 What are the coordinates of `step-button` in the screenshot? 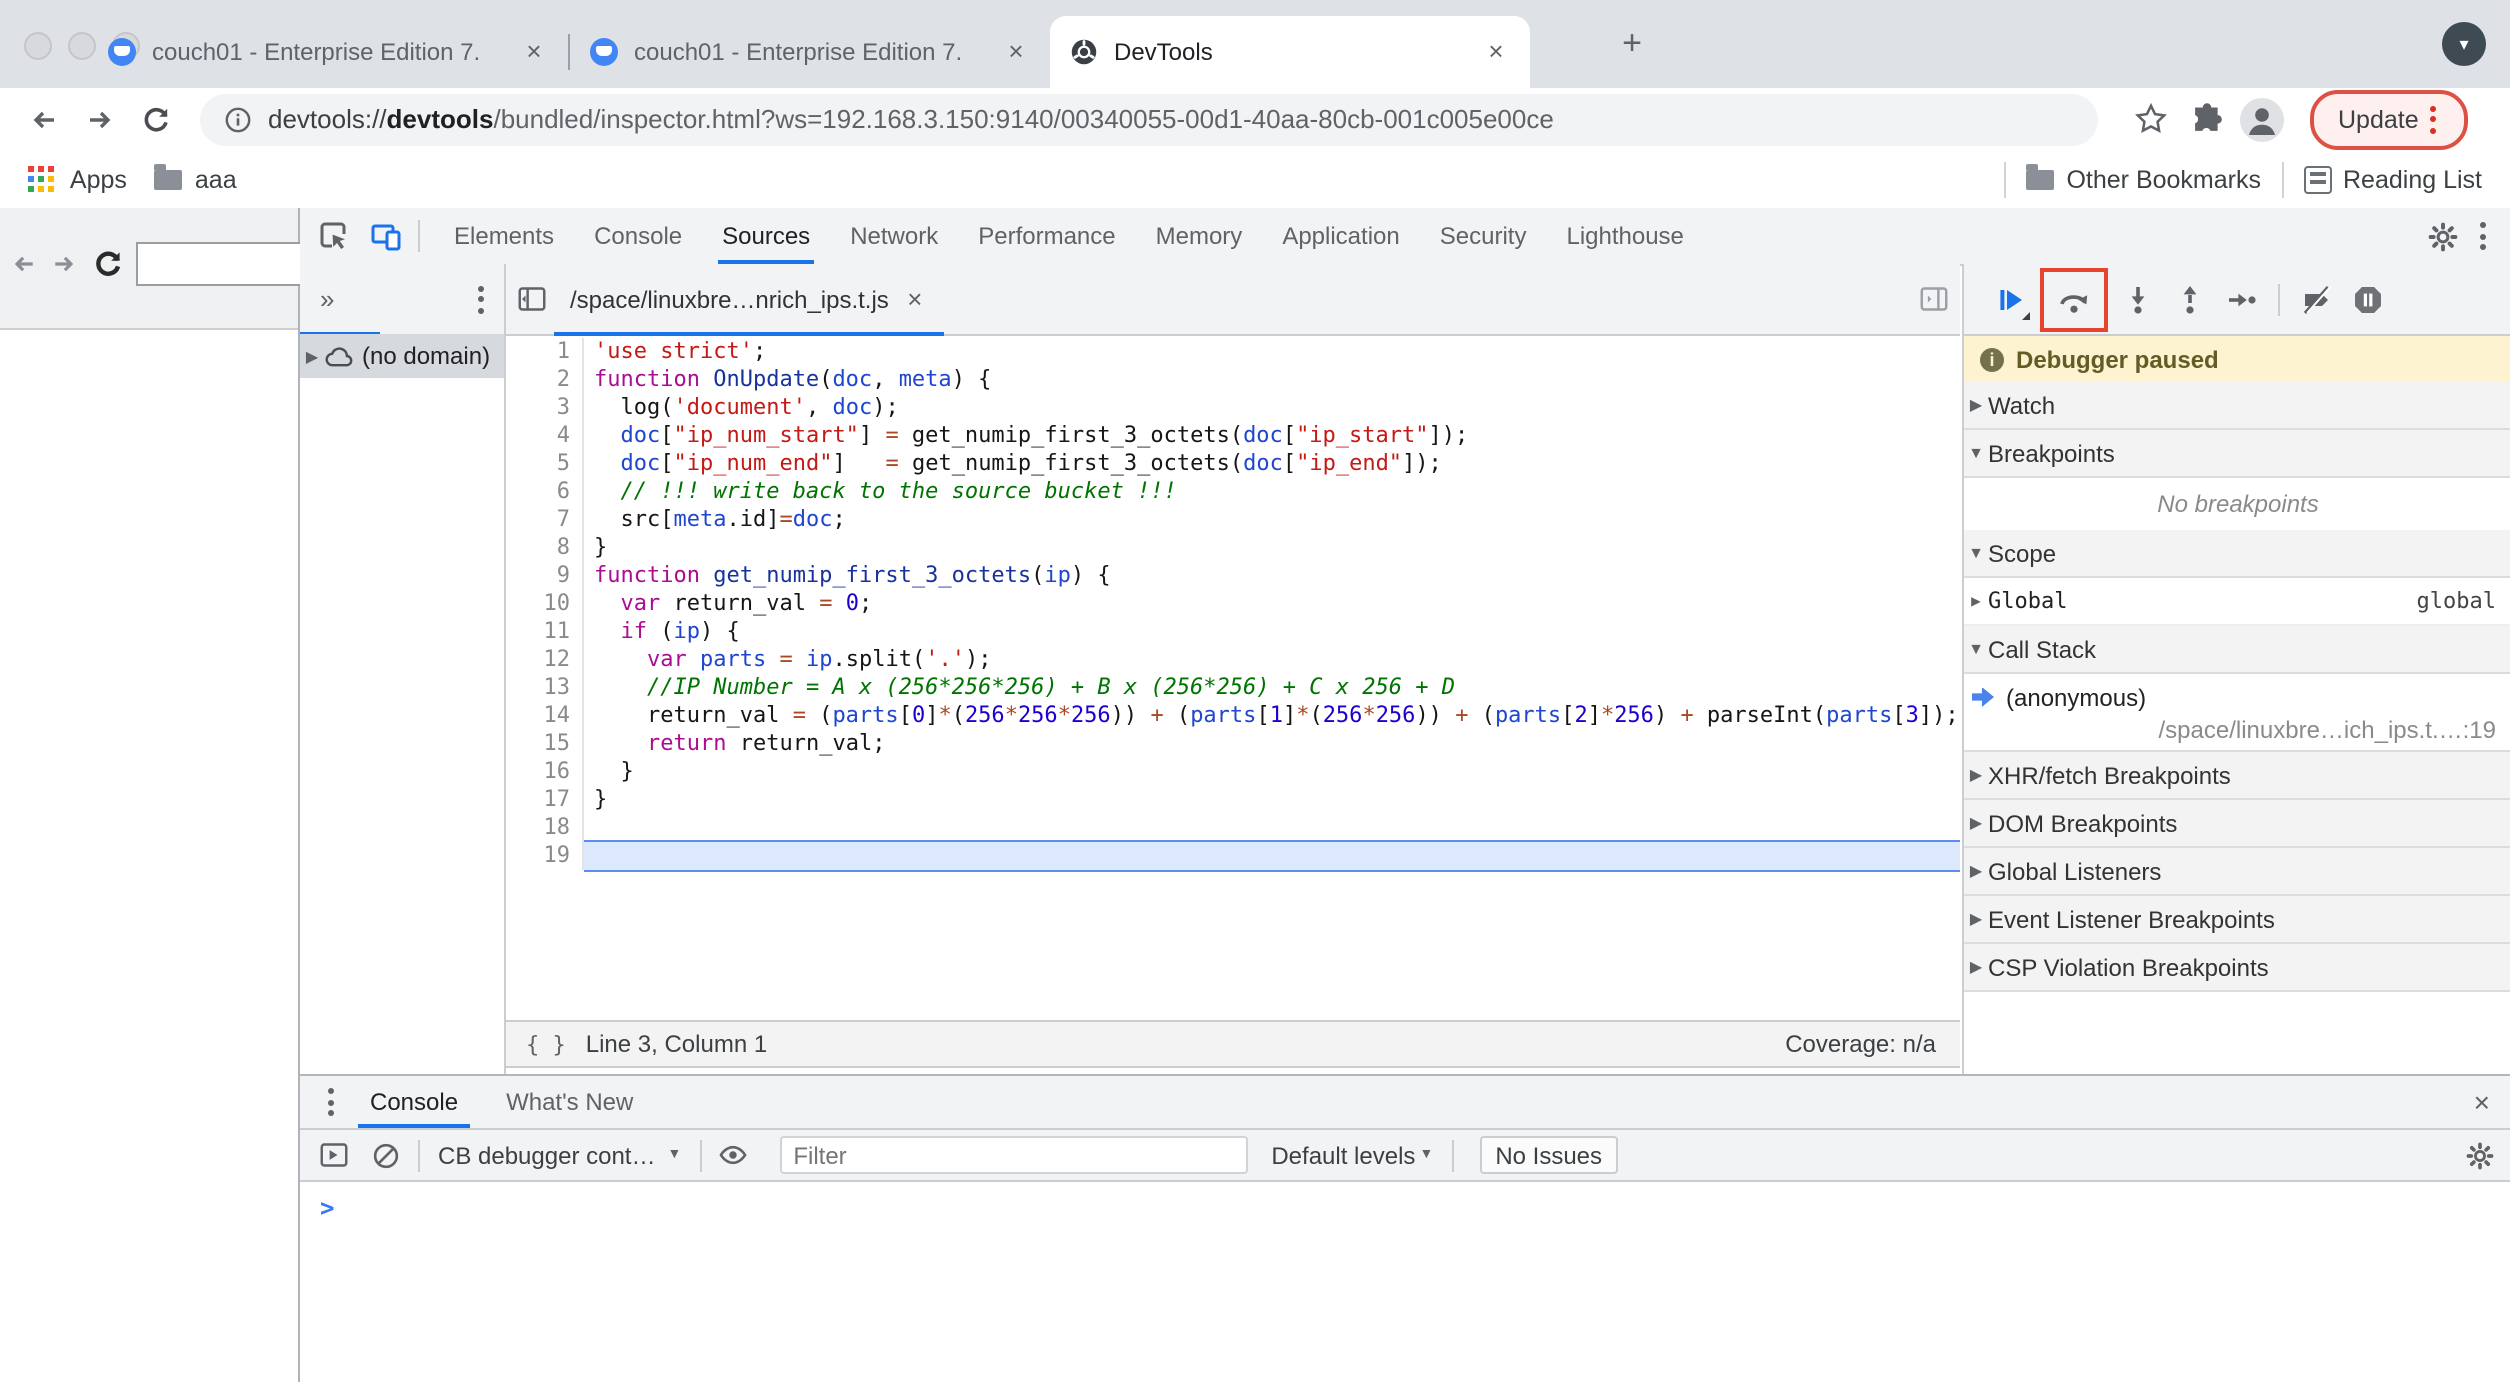 It's located at (2242, 299).